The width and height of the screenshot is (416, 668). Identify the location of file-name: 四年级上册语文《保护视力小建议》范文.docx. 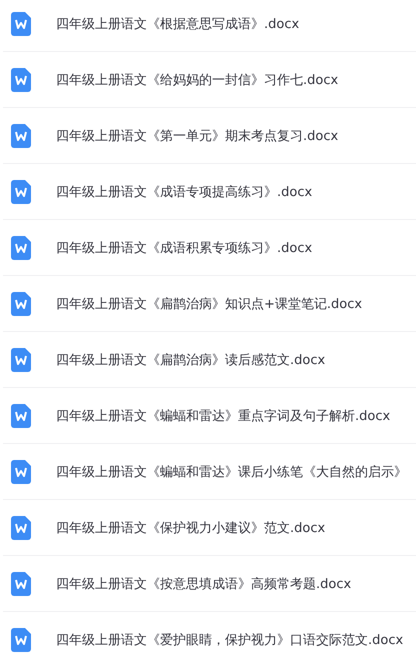
(191, 527).